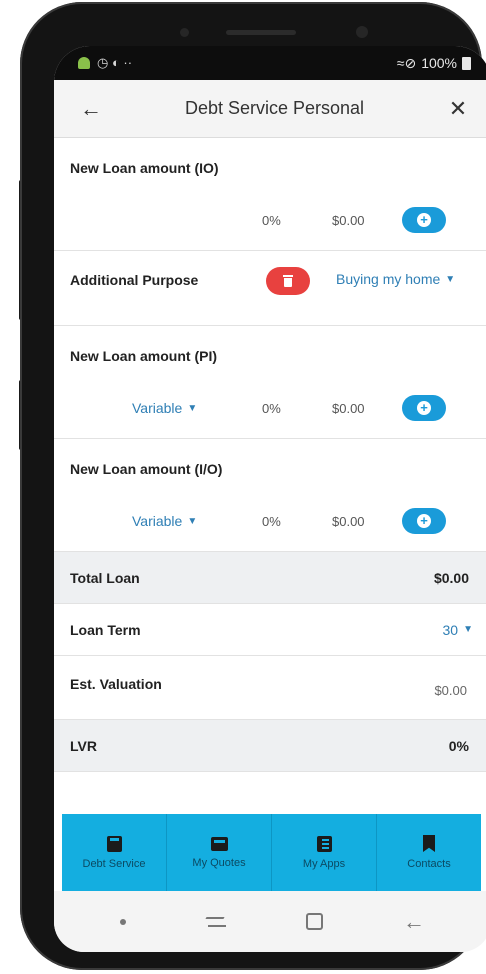  I want to click on total-loan-label: Total Loan, so click(105, 577).